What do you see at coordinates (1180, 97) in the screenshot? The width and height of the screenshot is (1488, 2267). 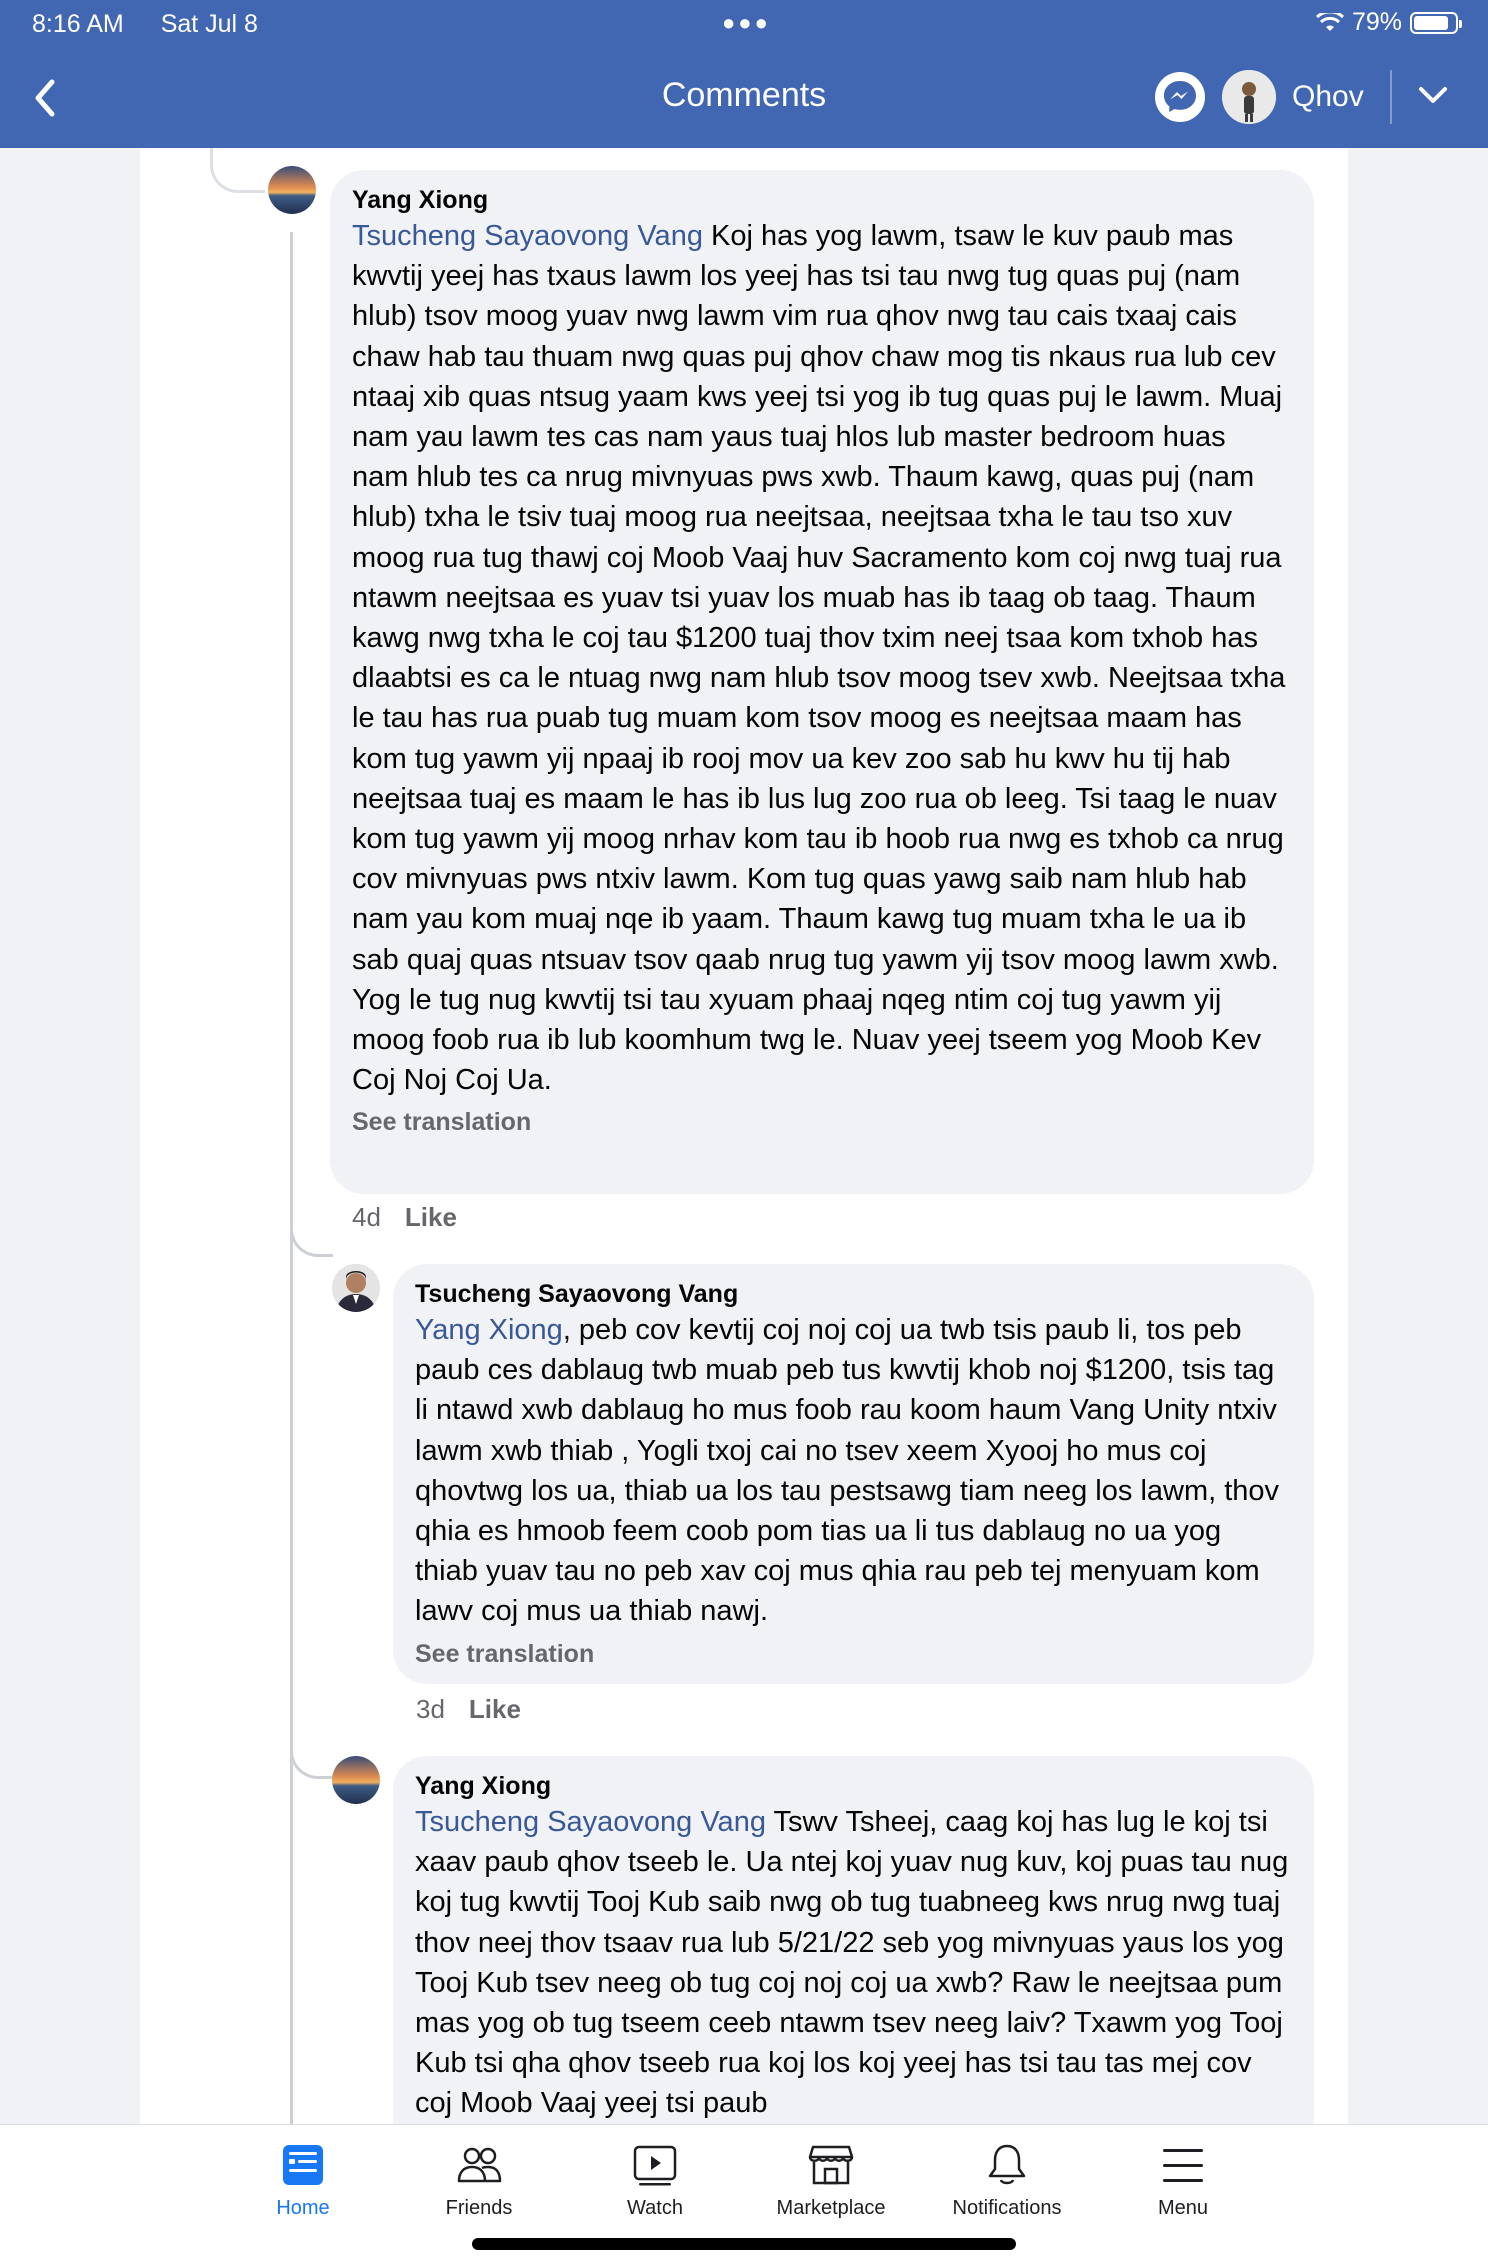 I see `messenger-icon` at bounding box center [1180, 97].